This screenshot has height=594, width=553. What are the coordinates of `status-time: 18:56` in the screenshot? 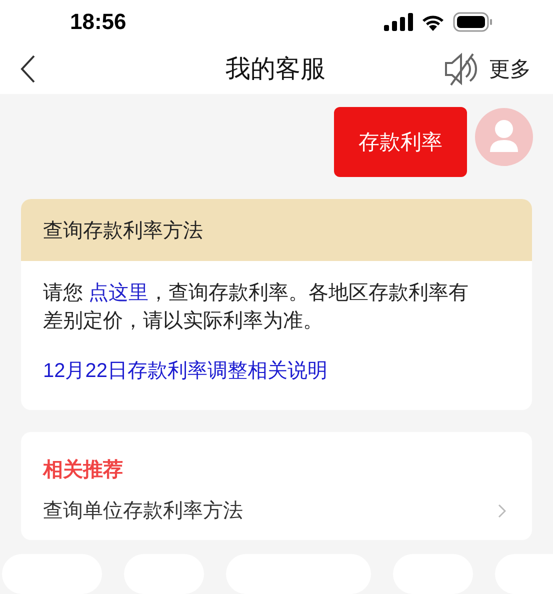 It's located at (98, 21).